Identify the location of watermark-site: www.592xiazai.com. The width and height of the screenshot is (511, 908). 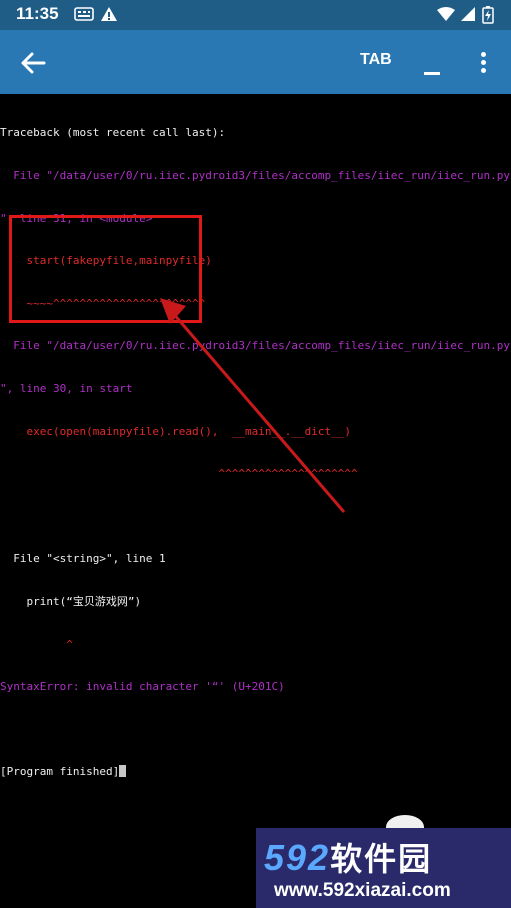
(362, 890).